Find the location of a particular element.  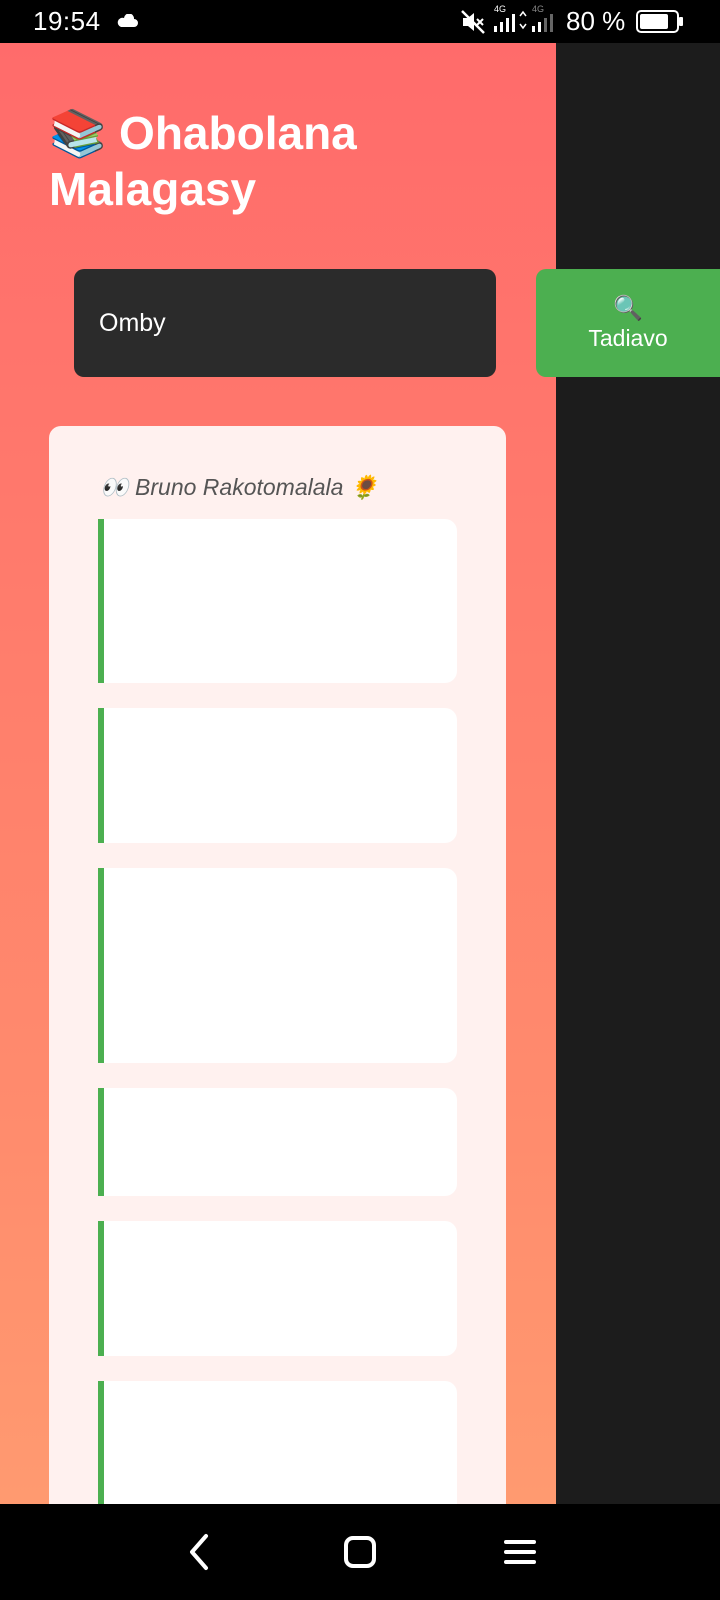

status-bar: 19:54 4G 4G 80 % is located at coordinates (360, 21).